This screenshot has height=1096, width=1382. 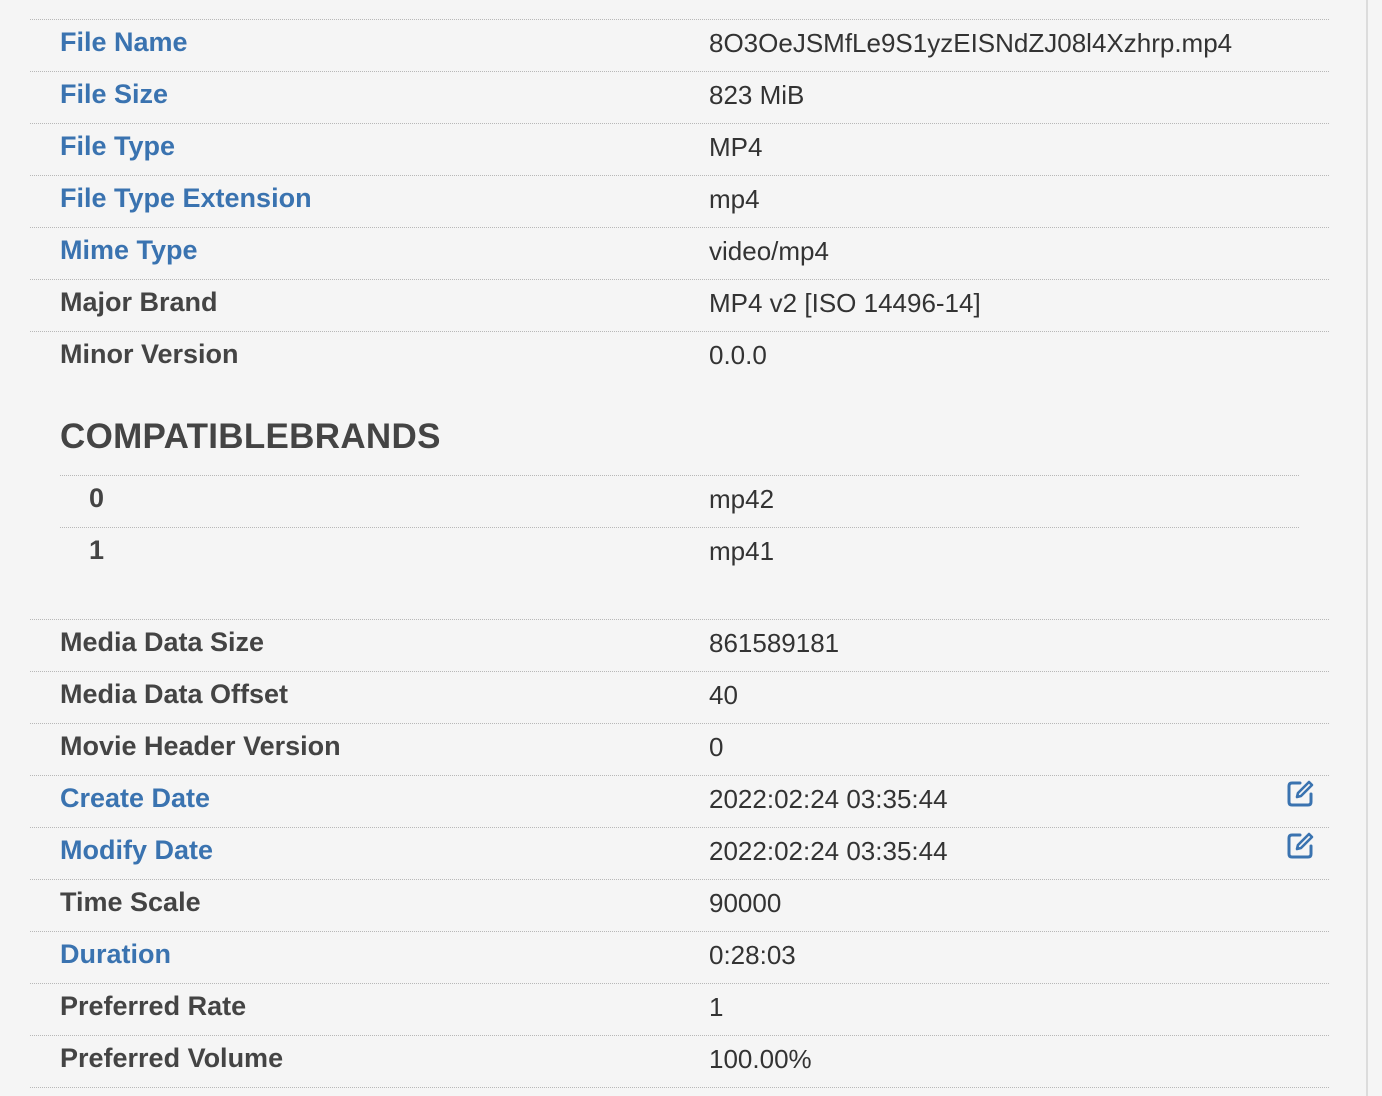 What do you see at coordinates (679, 958) in the screenshot?
I see `metadata-row-duration: Duration 0:28:03` at bounding box center [679, 958].